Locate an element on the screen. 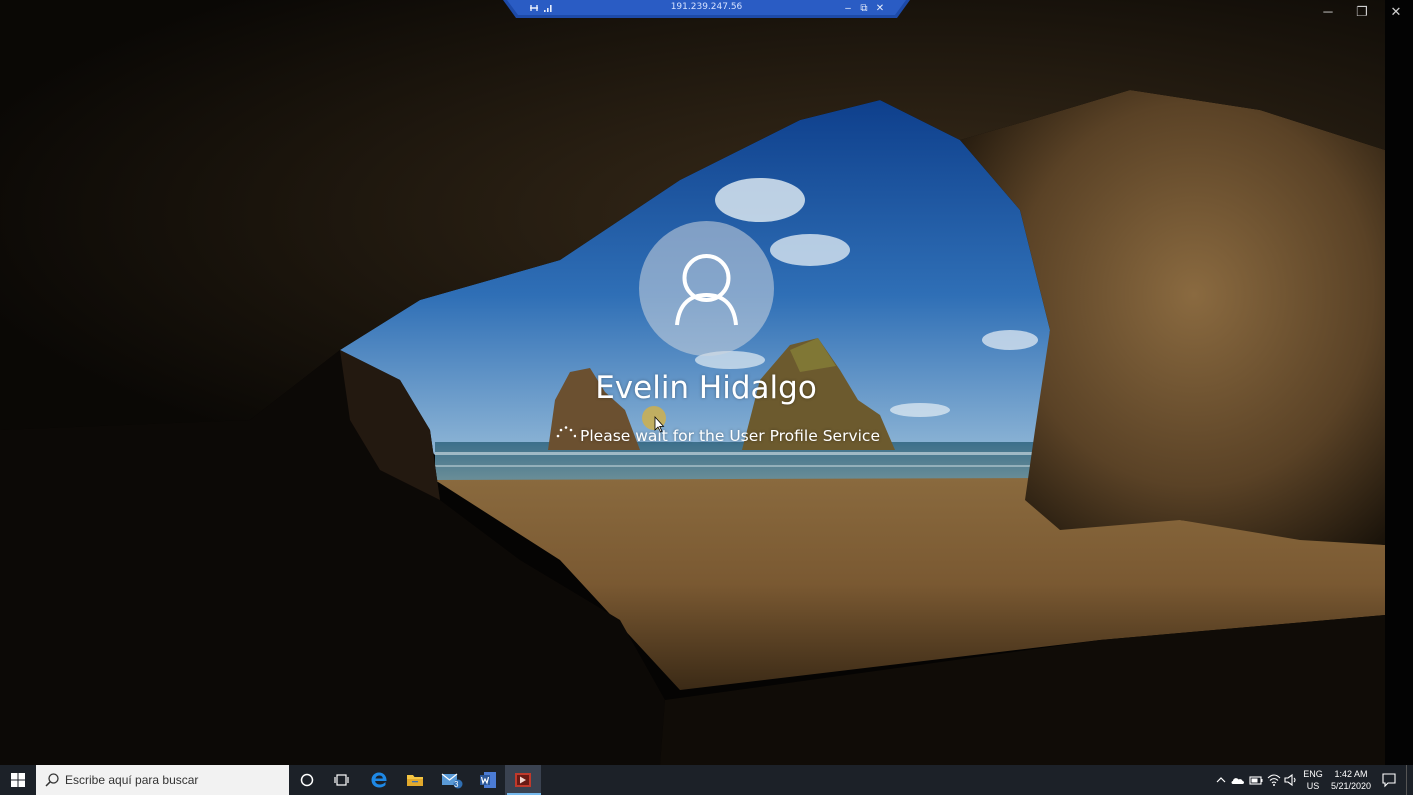  status-message: Please wait for the User Profile Service is located at coordinates (730, 436).